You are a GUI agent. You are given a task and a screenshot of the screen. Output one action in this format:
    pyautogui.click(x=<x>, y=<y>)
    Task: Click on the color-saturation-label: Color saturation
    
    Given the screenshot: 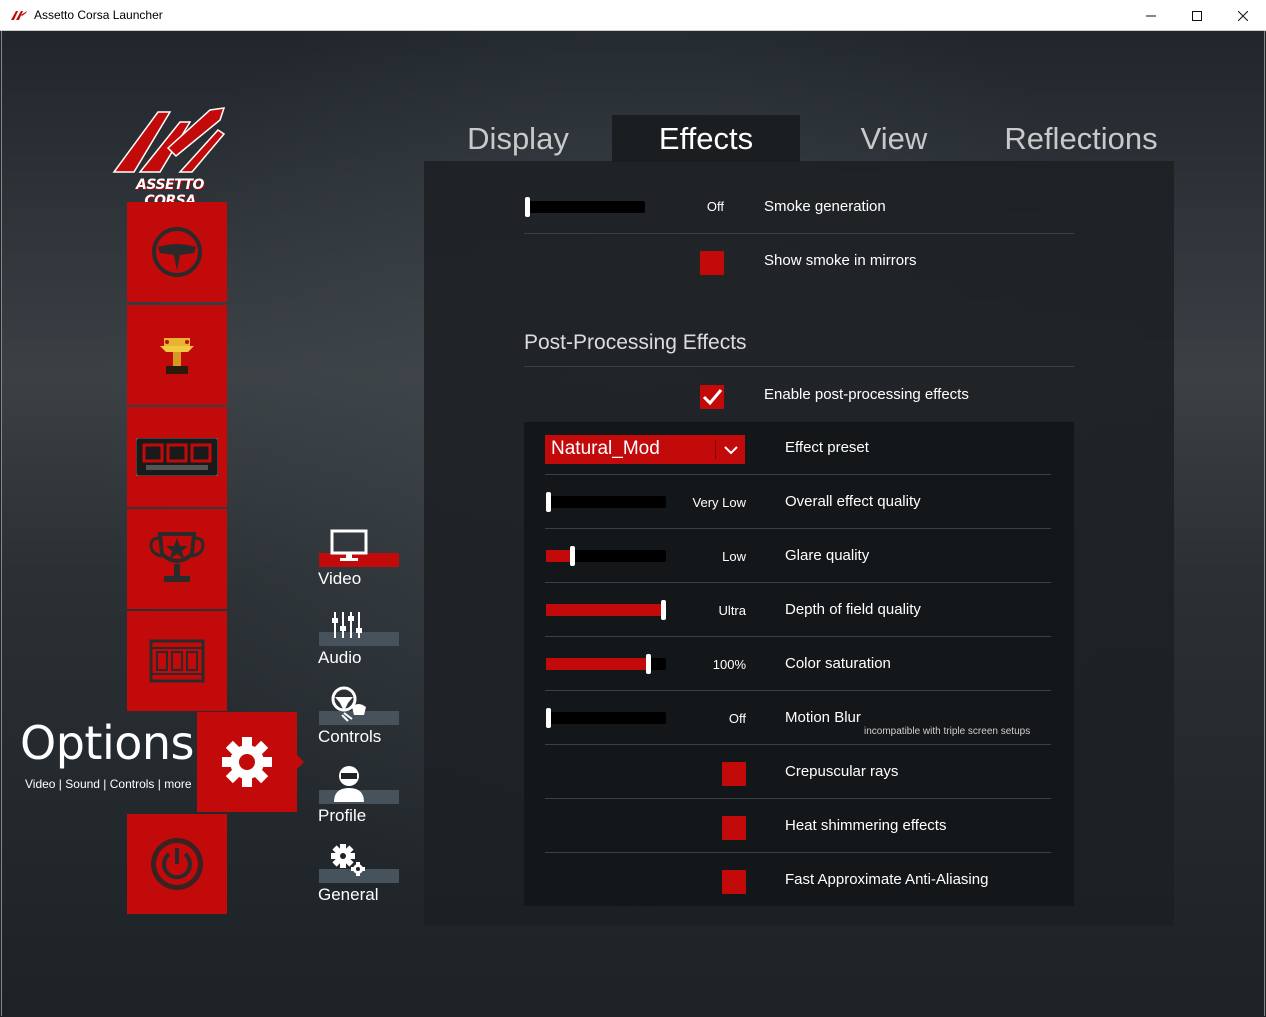 What is the action you would take?
    pyautogui.click(x=838, y=663)
    